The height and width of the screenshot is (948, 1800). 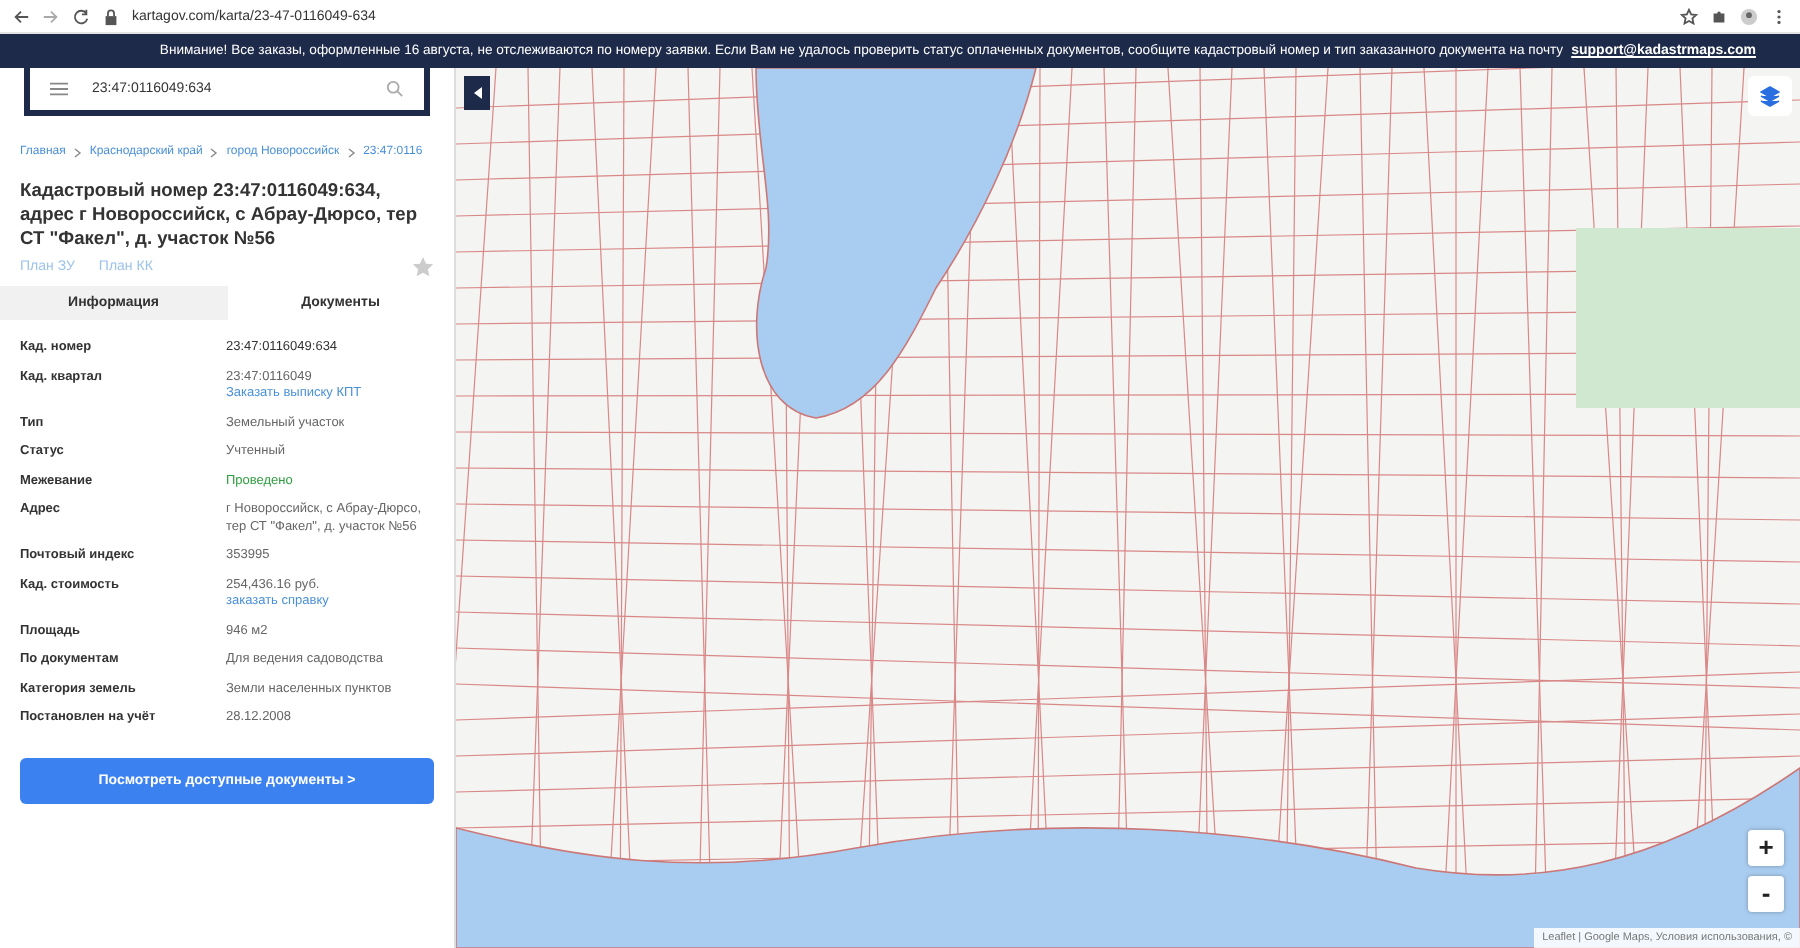 I want to click on star-icon, so click(x=1689, y=16).